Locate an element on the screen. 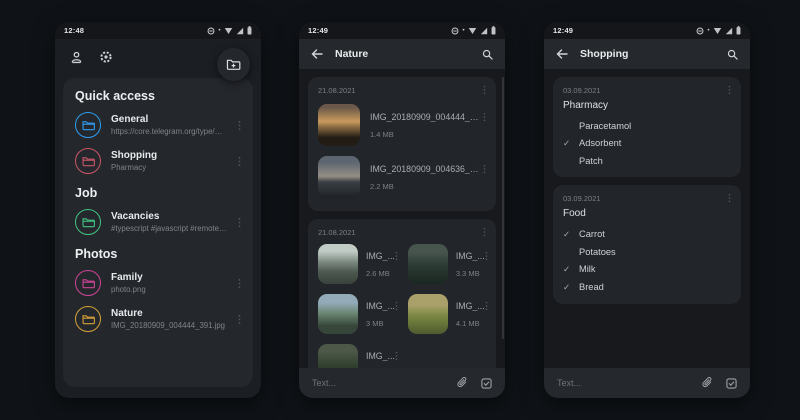 Image resolution: width=800 pixels, height=420 pixels. vibrate-icon is located at coordinates (211, 30).